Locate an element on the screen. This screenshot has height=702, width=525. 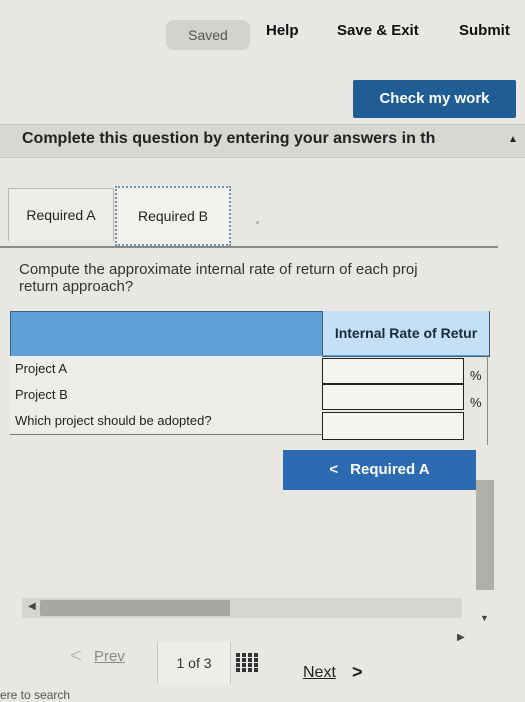
prev-button: Prev is located at coordinates (109, 656).